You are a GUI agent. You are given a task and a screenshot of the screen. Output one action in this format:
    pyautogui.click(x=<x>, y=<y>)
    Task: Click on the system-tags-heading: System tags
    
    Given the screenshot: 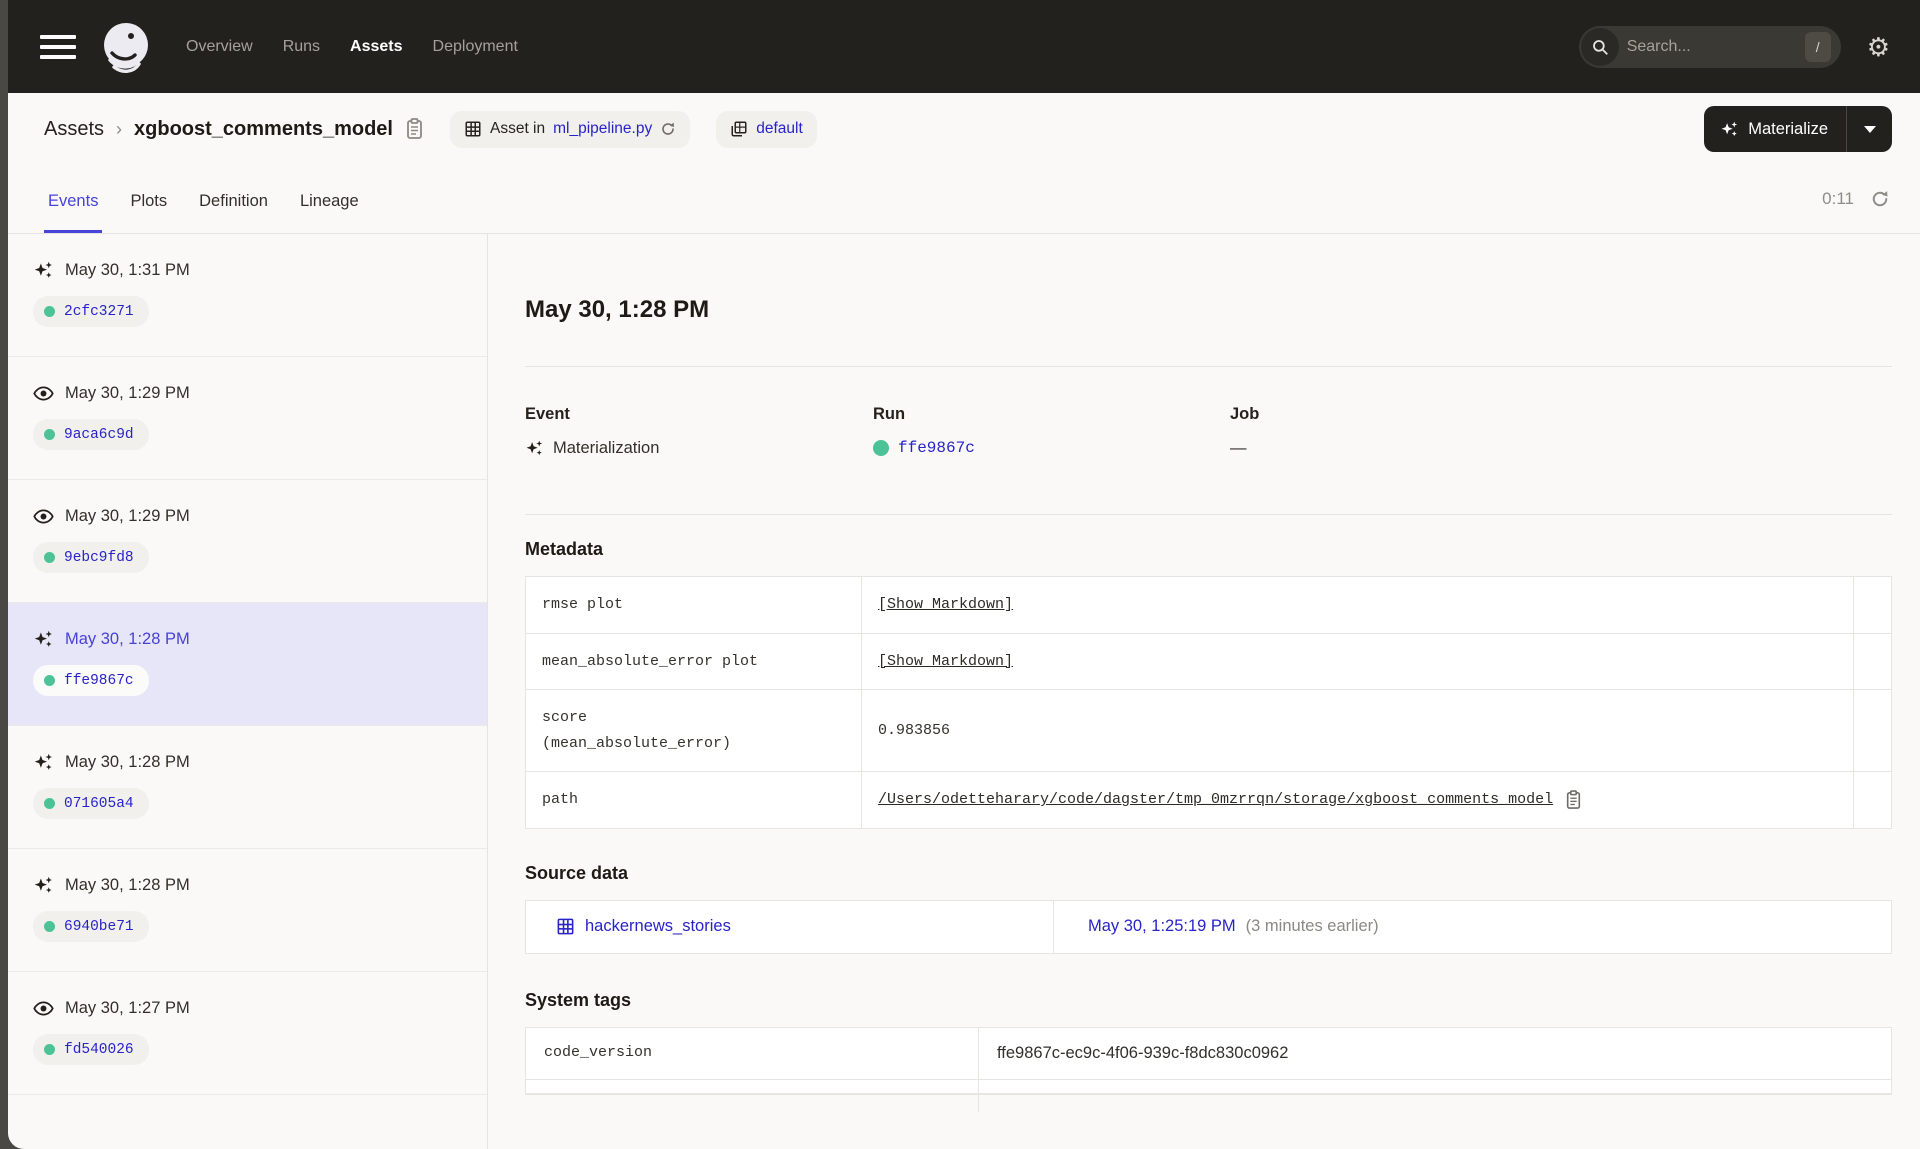 What is the action you would take?
    pyautogui.click(x=578, y=999)
    